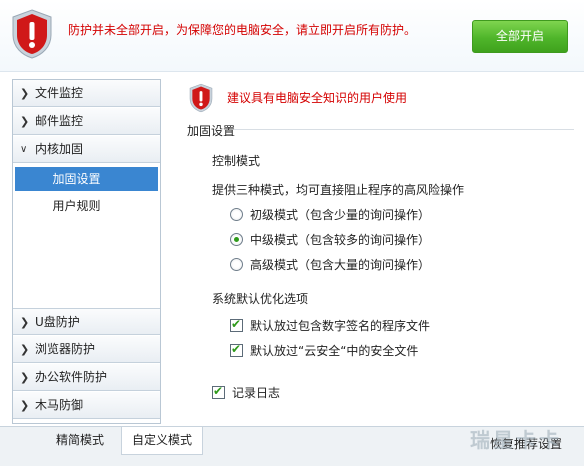 Image resolution: width=584 pixels, height=466 pixels. What do you see at coordinates (86, 405) in the screenshot?
I see `sidebar-item-trojan-defense: ❯ 木马防御` at bounding box center [86, 405].